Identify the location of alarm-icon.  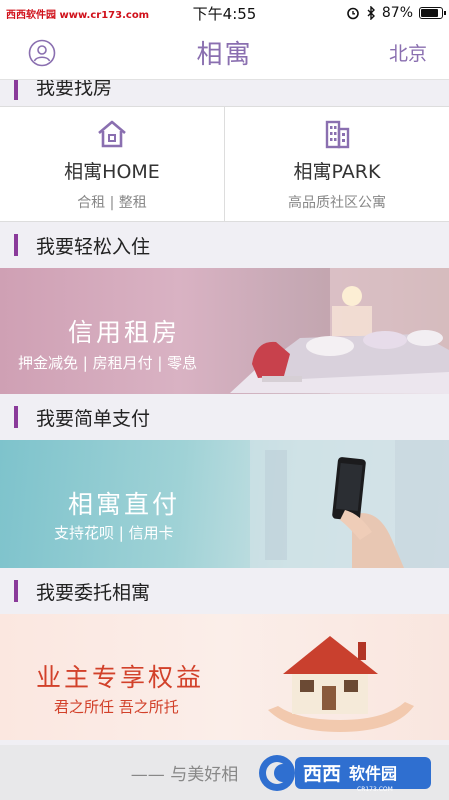
(353, 13).